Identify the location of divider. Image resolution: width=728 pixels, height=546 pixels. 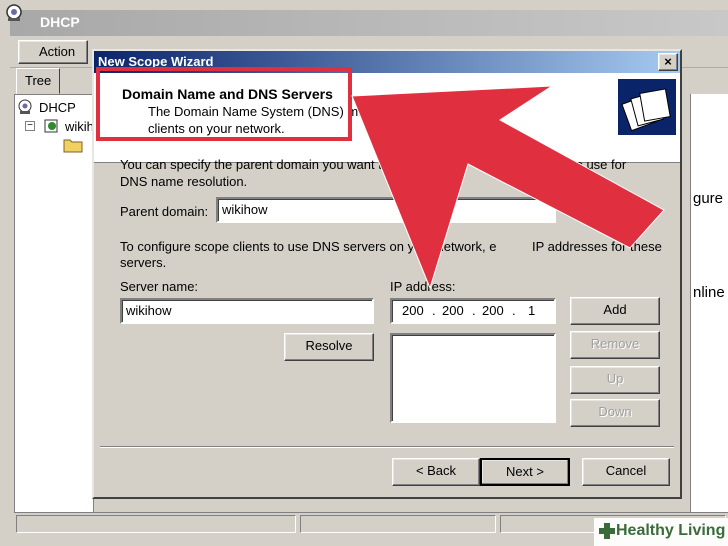
(387, 447).